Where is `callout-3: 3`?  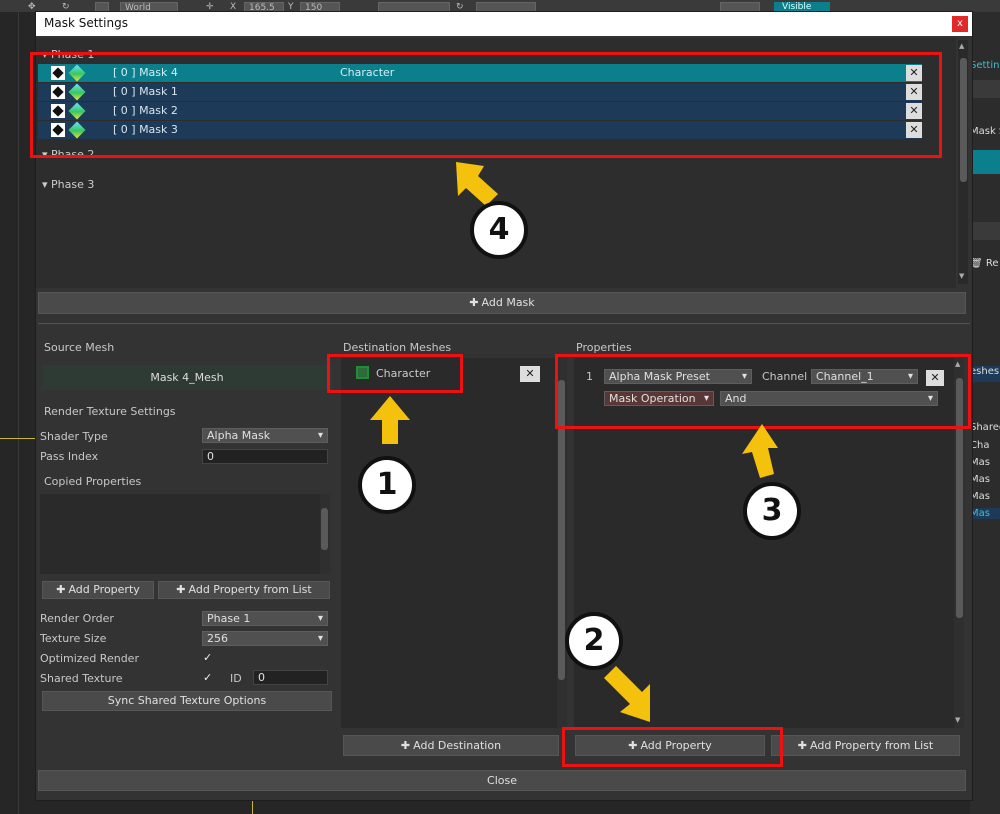
callout-3: 3 is located at coordinates (772, 511).